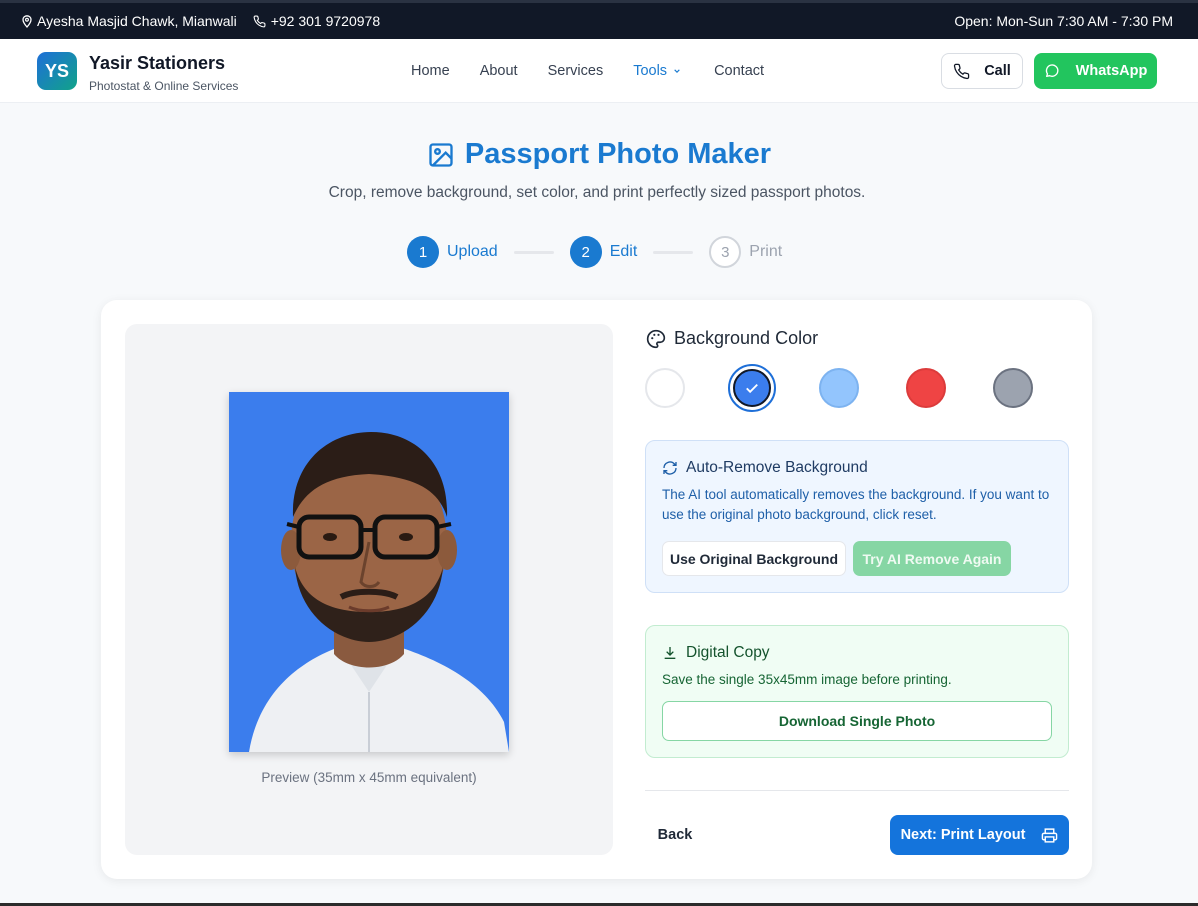 The height and width of the screenshot is (906, 1198). Describe the element at coordinates (650, 71) in the screenshot. I see `nav-tools-label: Tools` at that location.